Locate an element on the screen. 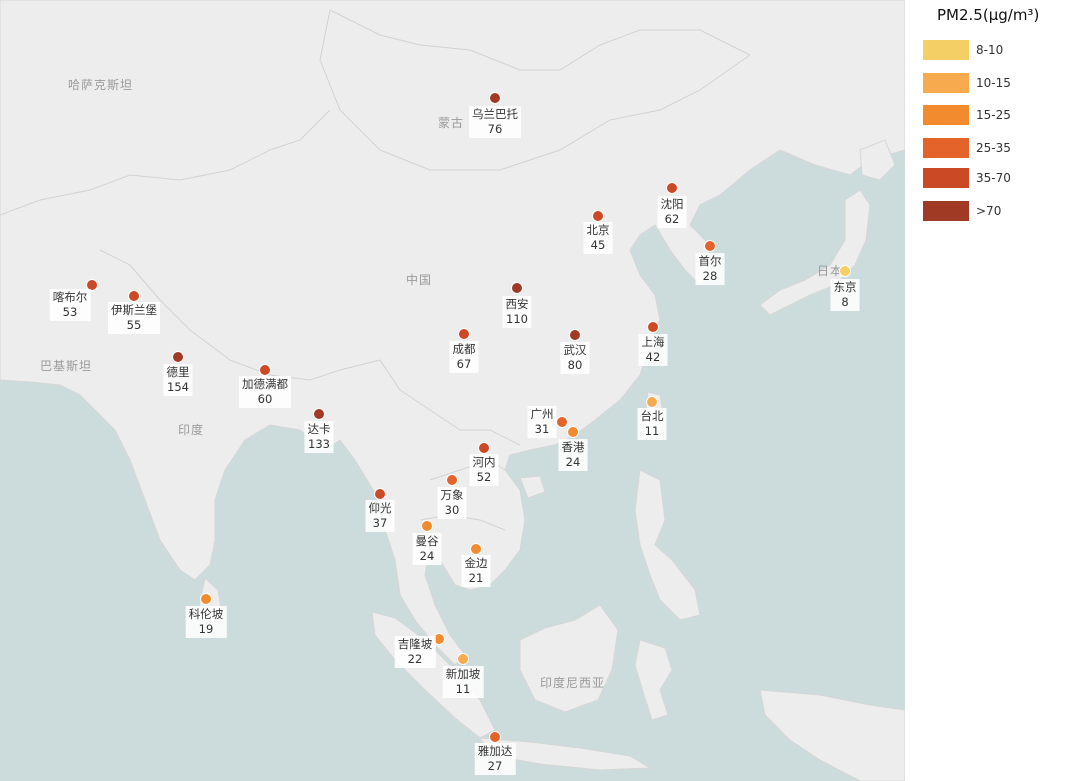  landmass-newguinea is located at coordinates (832, 735).